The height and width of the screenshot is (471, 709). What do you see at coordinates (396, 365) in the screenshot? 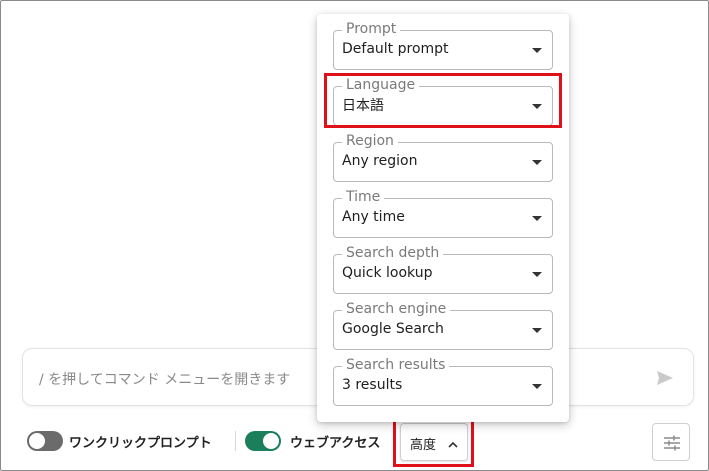
I see `search-results-select-label: Search results` at bounding box center [396, 365].